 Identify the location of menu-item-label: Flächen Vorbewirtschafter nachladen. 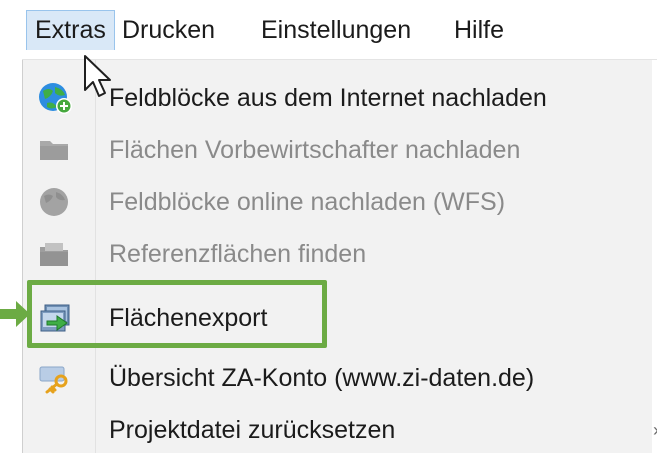
(315, 150).